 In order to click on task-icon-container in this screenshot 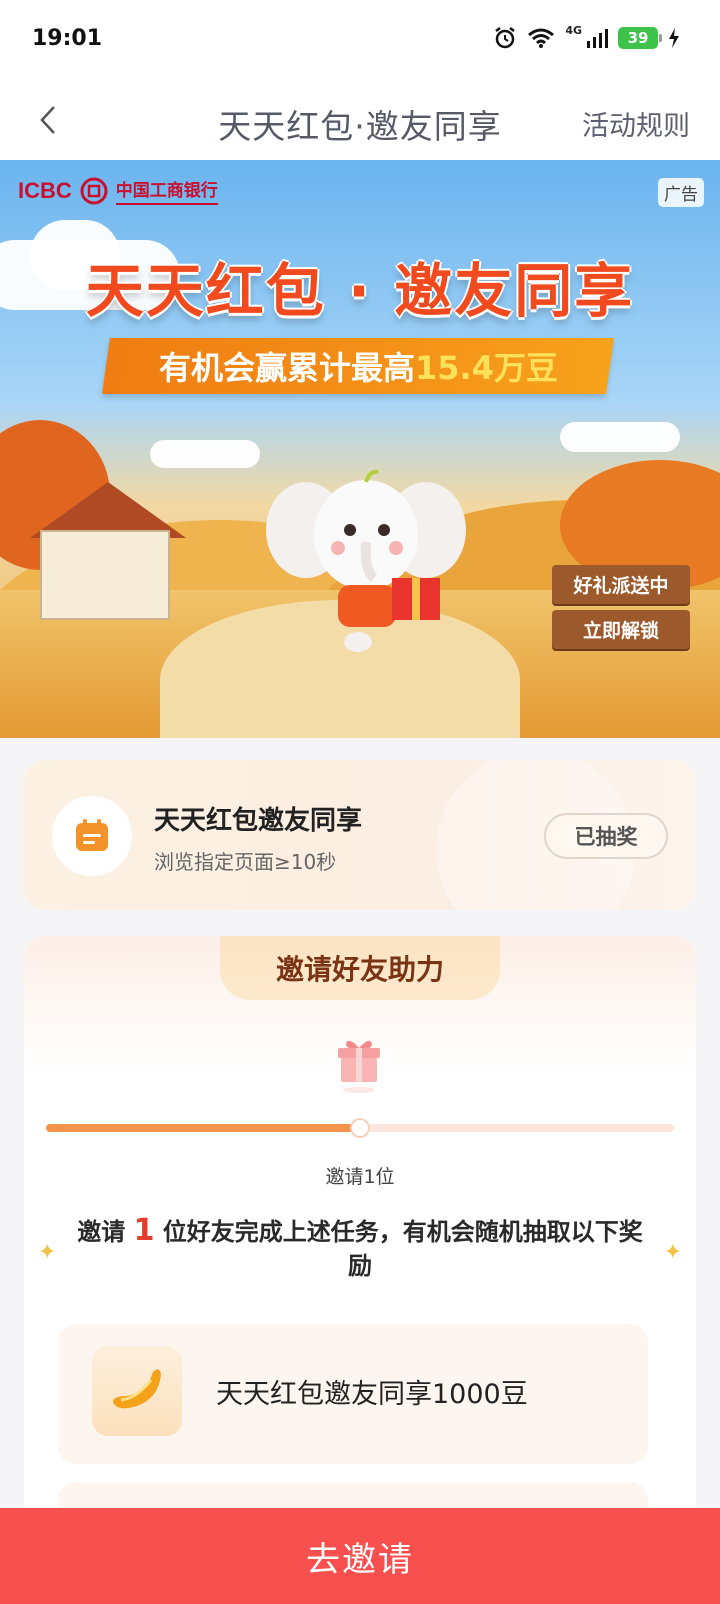, I will do `click(92, 836)`.